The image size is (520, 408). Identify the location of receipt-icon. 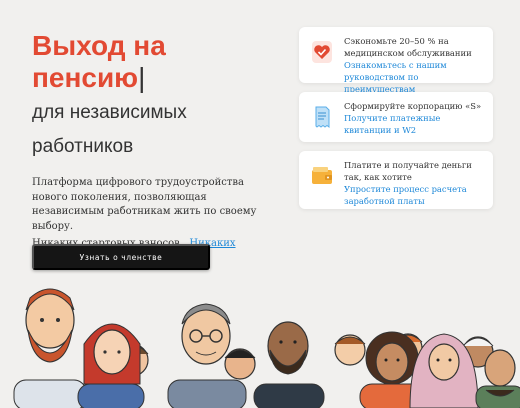
(322, 117).